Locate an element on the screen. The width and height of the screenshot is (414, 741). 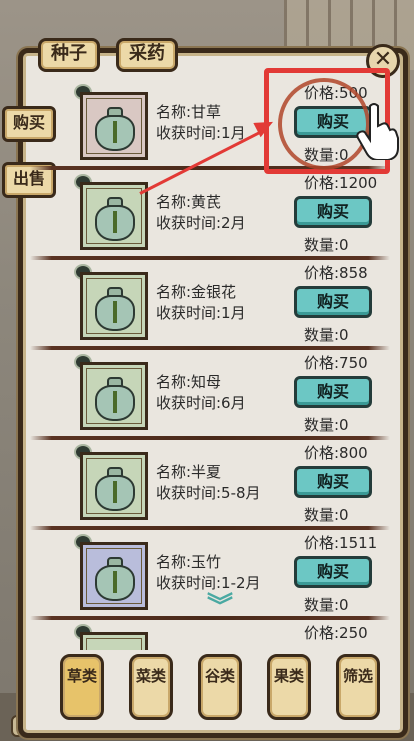
seed-info: 名称:甘草 收获时间:1月 is located at coordinates (201, 123).